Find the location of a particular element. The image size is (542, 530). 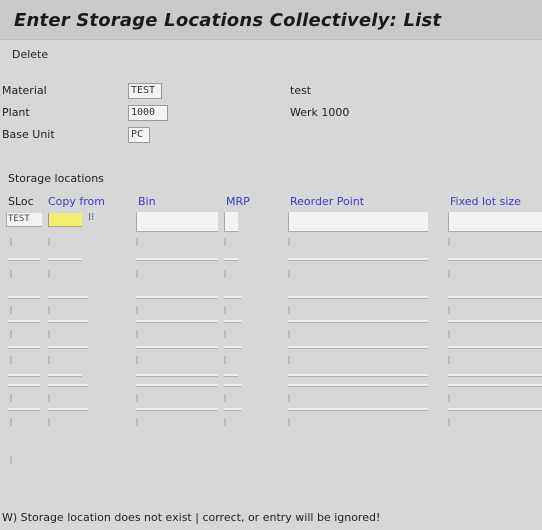

copy-from-search-help-icon: ⁞⁝ is located at coordinates (91, 217).